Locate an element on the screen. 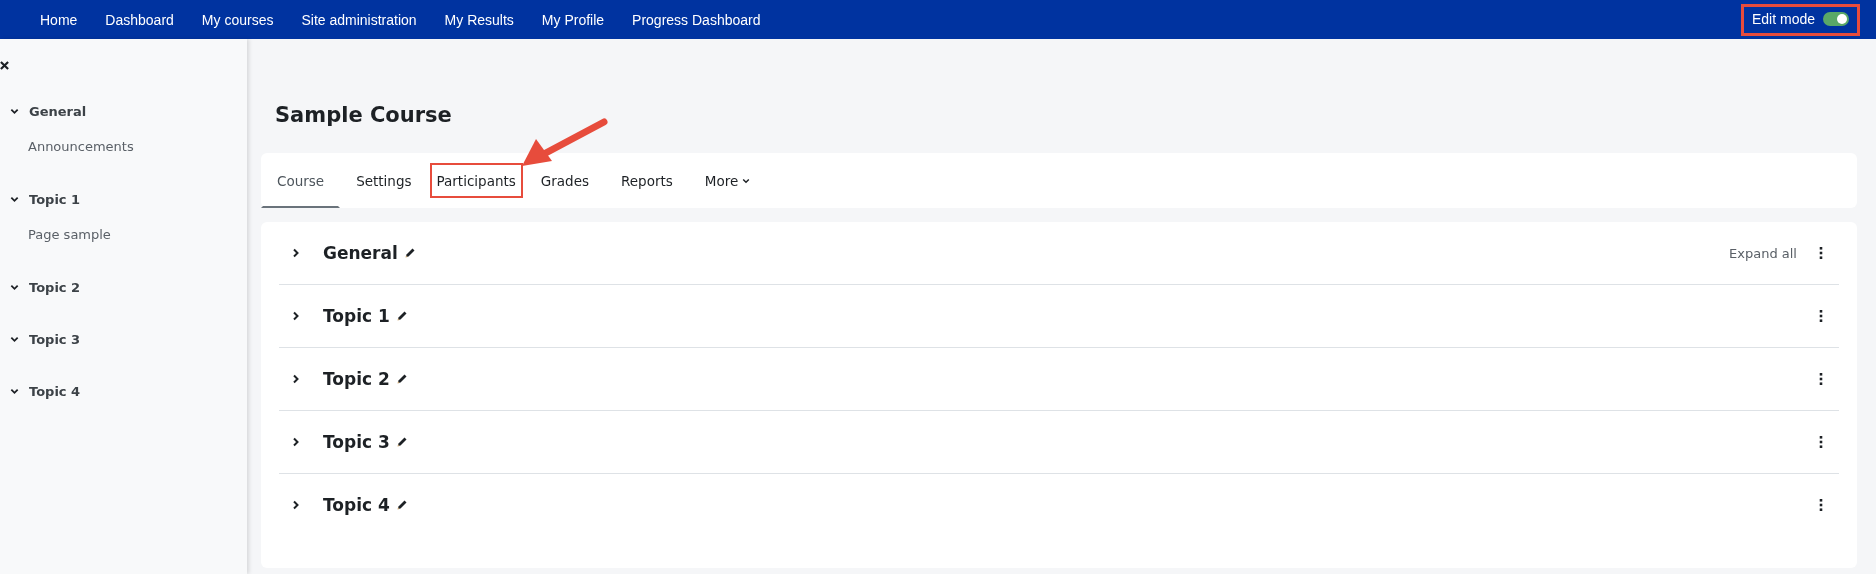  caret-icon is located at coordinates (746, 180).